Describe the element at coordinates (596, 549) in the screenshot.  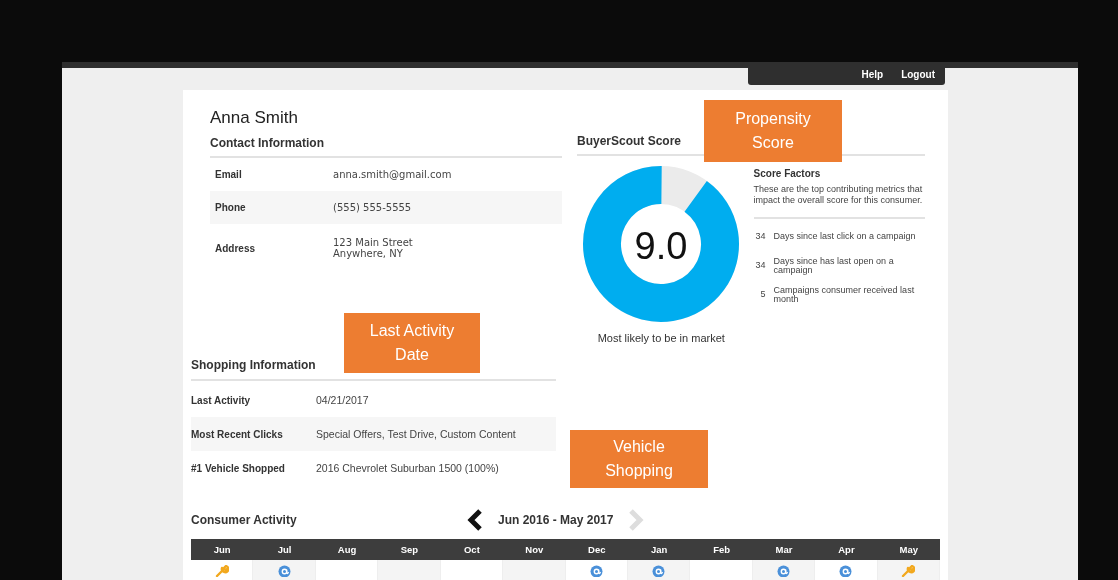
I see `month-header: Dec` at that location.